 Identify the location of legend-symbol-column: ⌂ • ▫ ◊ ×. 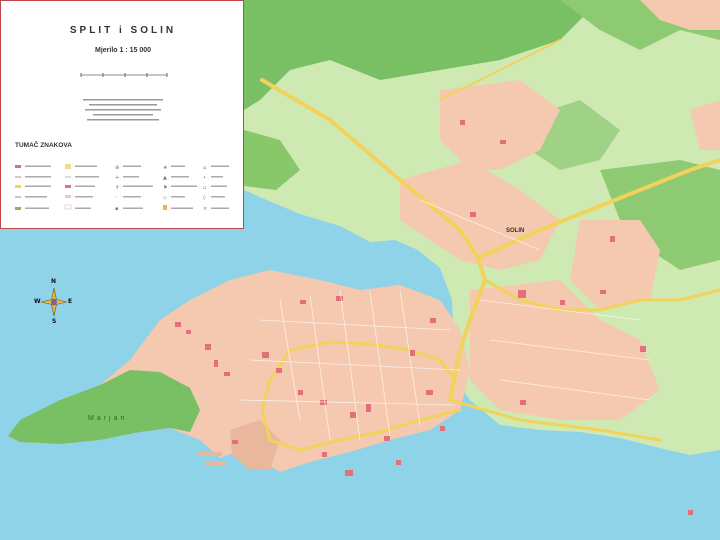
(216, 188).